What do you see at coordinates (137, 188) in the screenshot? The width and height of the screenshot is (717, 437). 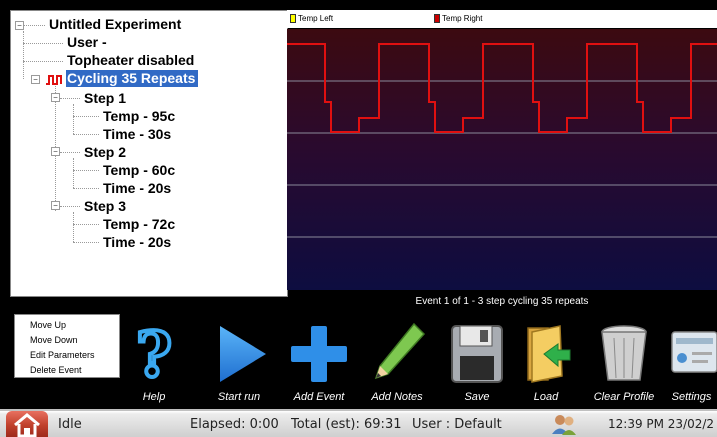 I see `tree-node-step-2-time: Time - 20s` at bounding box center [137, 188].